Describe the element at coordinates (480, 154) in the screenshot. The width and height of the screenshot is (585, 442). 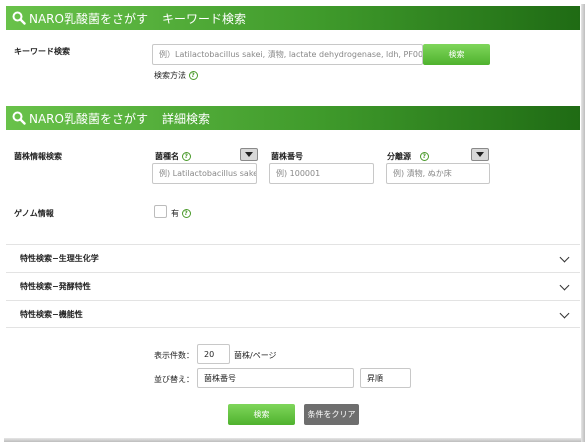
I see `source-dropdown-toggle` at that location.